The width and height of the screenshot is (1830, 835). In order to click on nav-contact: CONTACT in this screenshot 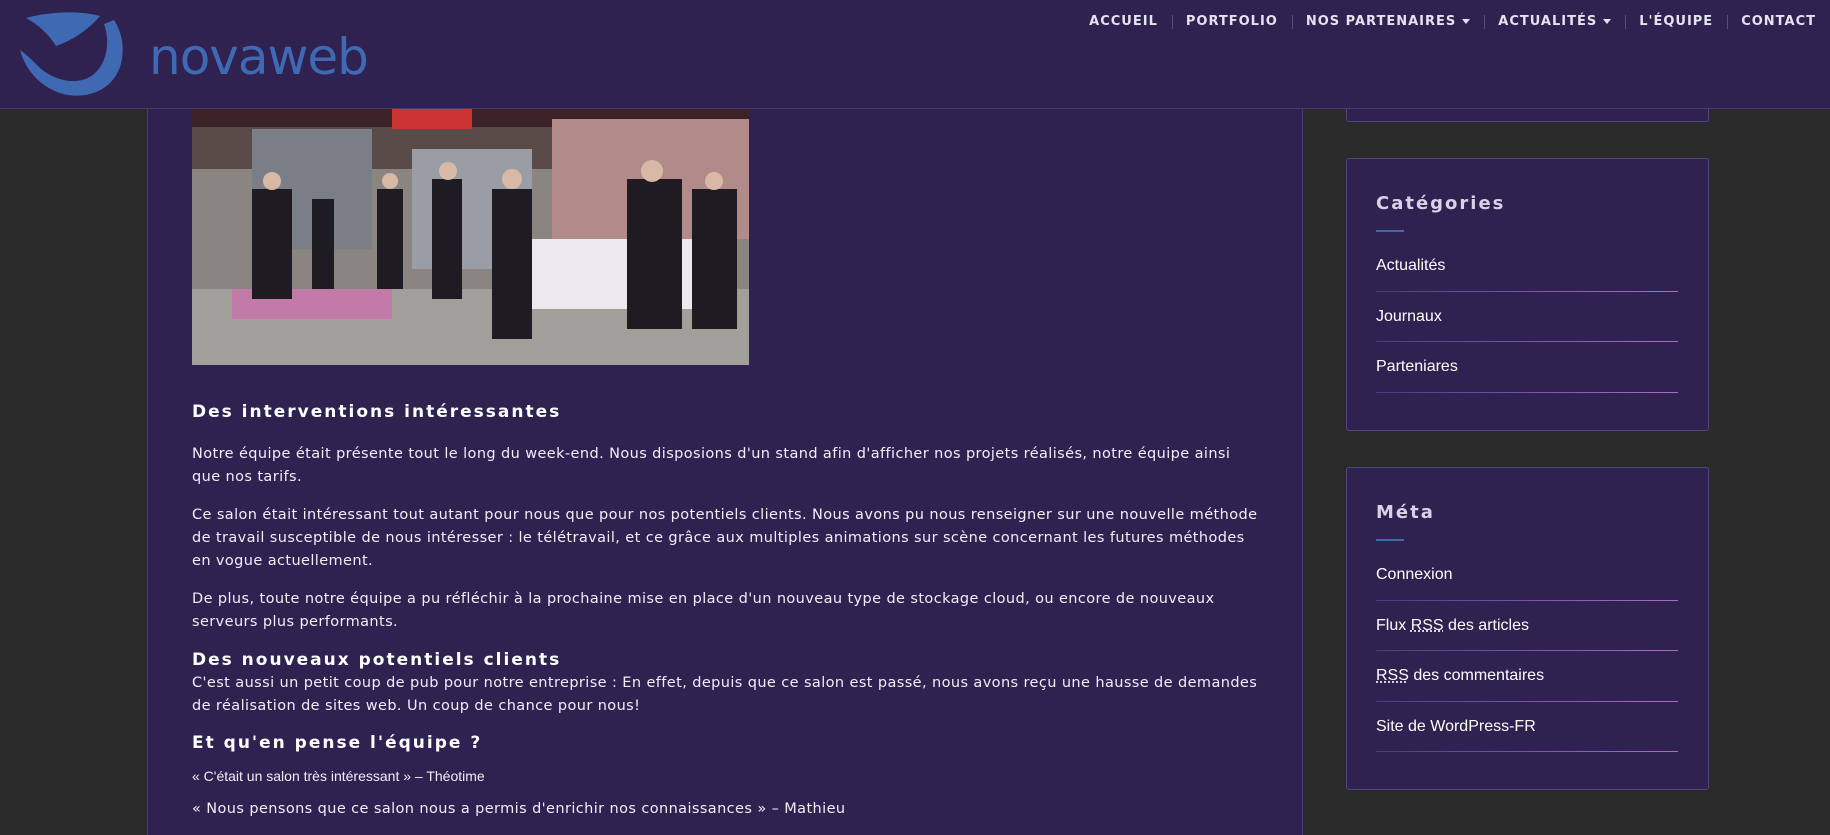, I will do `click(1778, 21)`.